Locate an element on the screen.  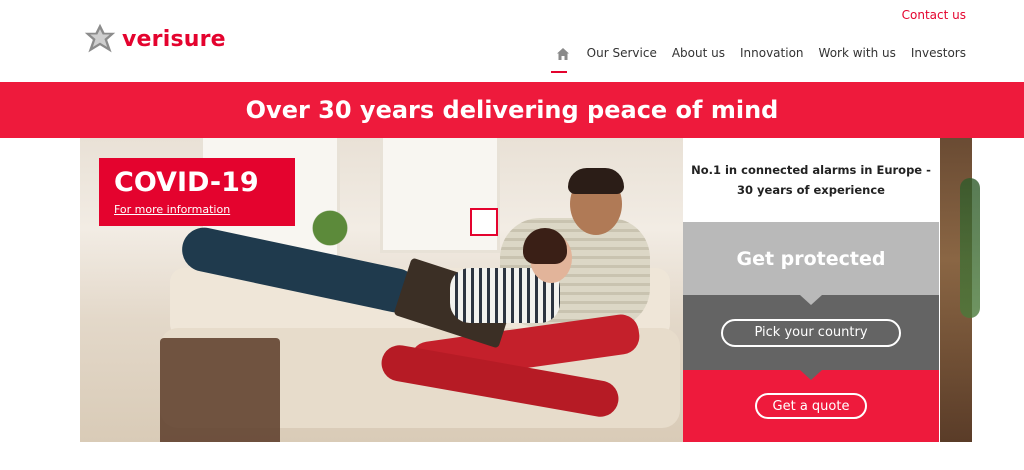
verisure-logo: verisure is located at coordinates (154, 39).